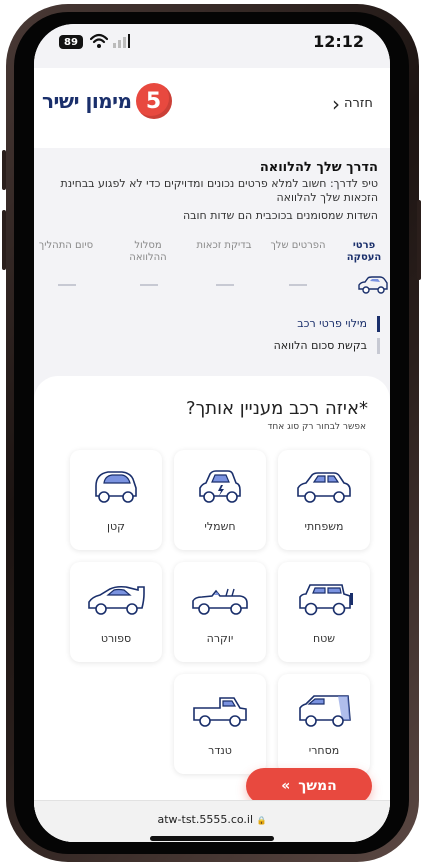 This screenshot has width=423, height=866. I want to click on clock: 12:12, so click(338, 41).